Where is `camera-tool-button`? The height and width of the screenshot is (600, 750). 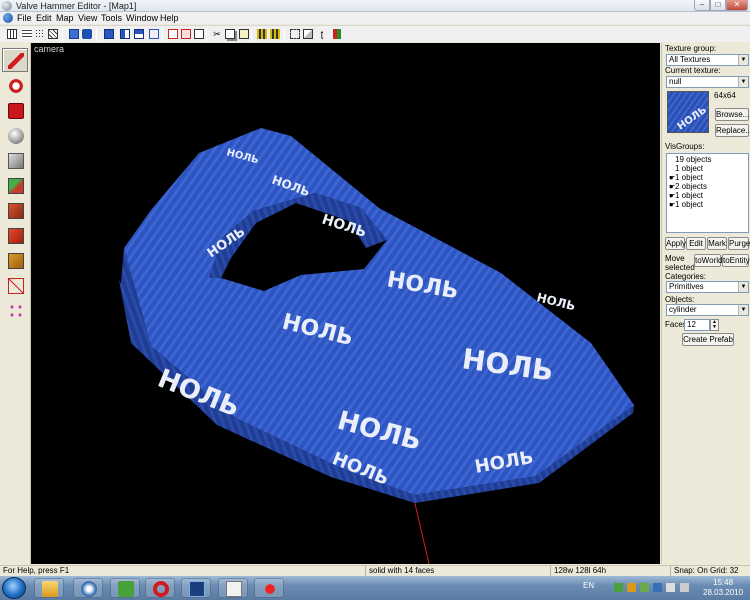 camera-tool-button is located at coordinates (15, 110).